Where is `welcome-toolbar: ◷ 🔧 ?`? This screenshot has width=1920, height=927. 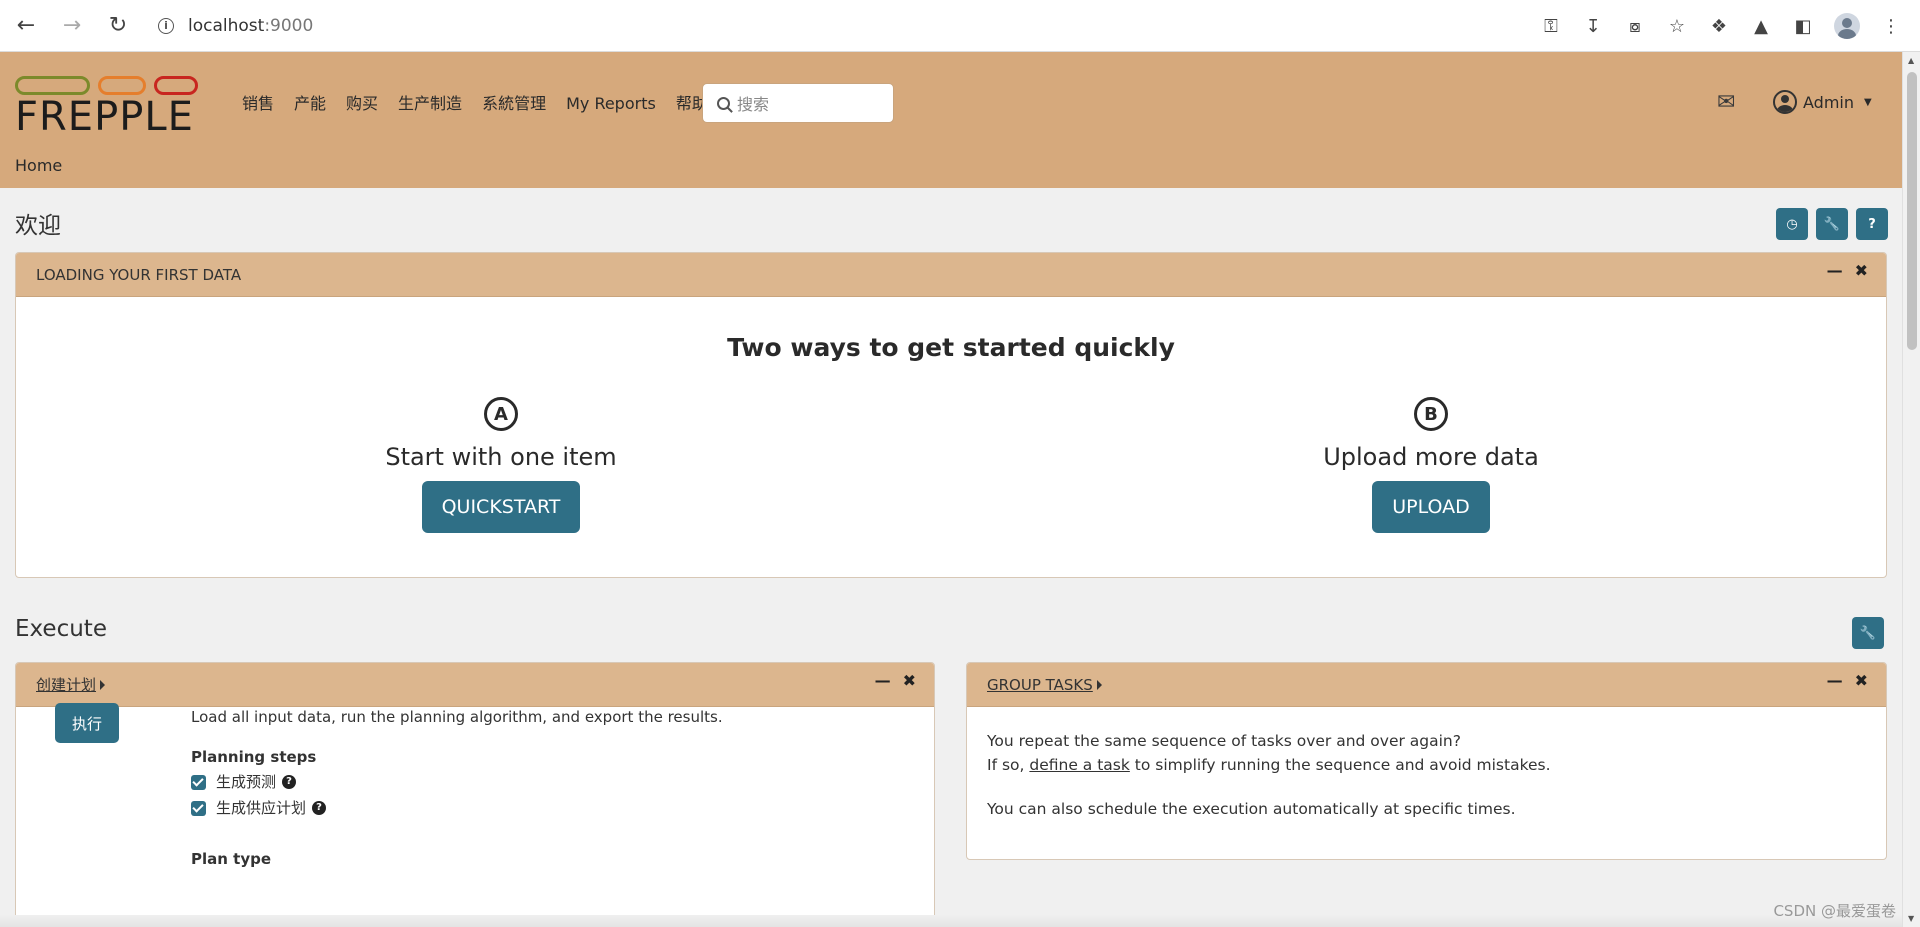
welcome-toolbar: ◷ 🔧 ? is located at coordinates (1832, 224).